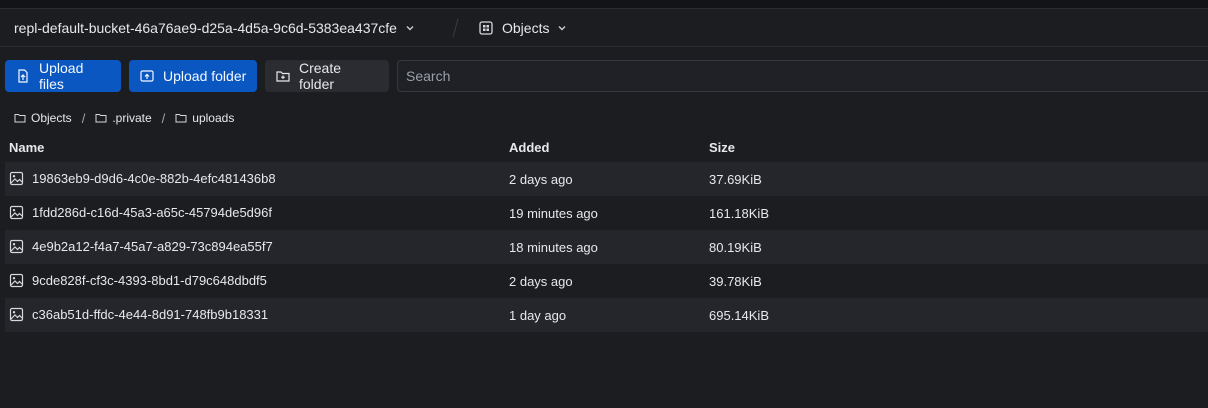  Describe the element at coordinates (23, 76) in the screenshot. I see `file-upload-icon` at that location.